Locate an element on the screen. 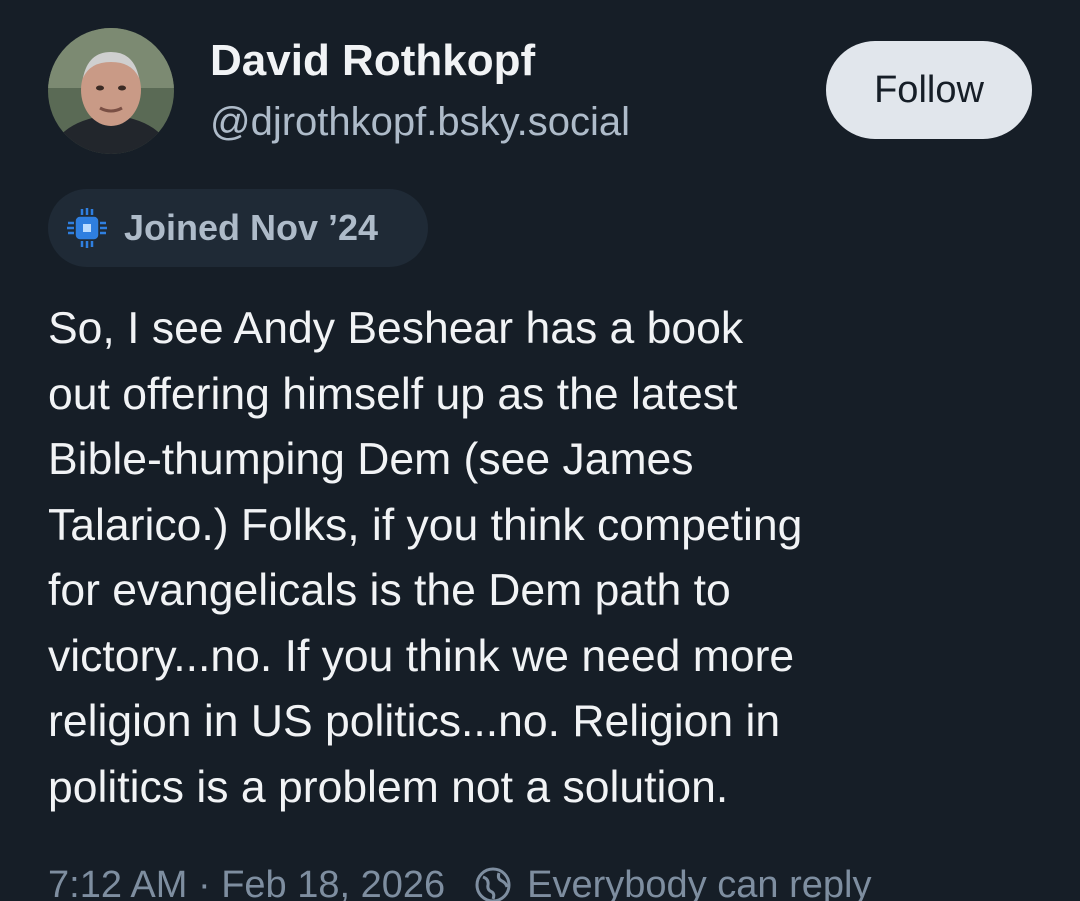  post-line: Bible-thumping Dem (see James is located at coordinates (371, 459).